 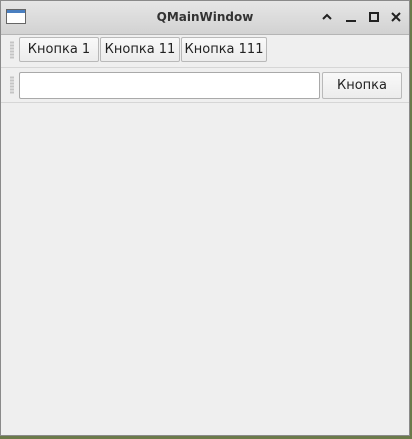 I want to click on toolbar-buttons: Кнопка 1 Кнопка 11 Кнопка 111, so click(x=205, y=50).